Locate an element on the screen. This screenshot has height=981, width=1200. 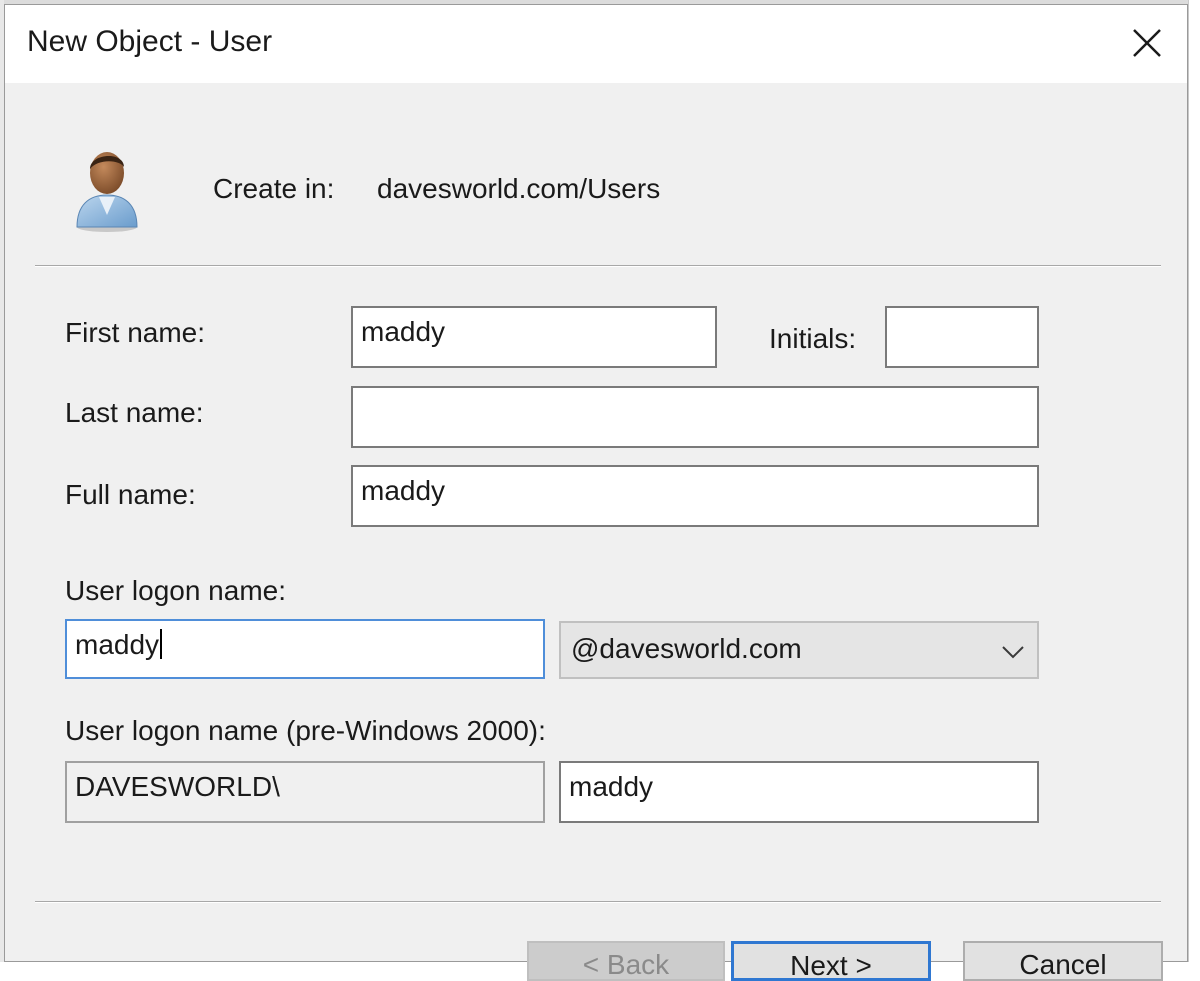
first-name-field: maddy is located at coordinates (534, 337).